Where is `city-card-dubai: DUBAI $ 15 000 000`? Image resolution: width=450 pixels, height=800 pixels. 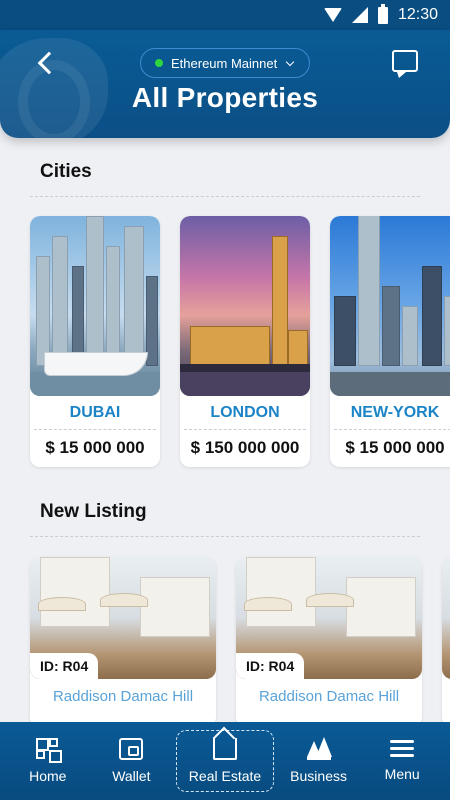 city-card-dubai: DUBAI $ 15 000 000 is located at coordinates (95, 341).